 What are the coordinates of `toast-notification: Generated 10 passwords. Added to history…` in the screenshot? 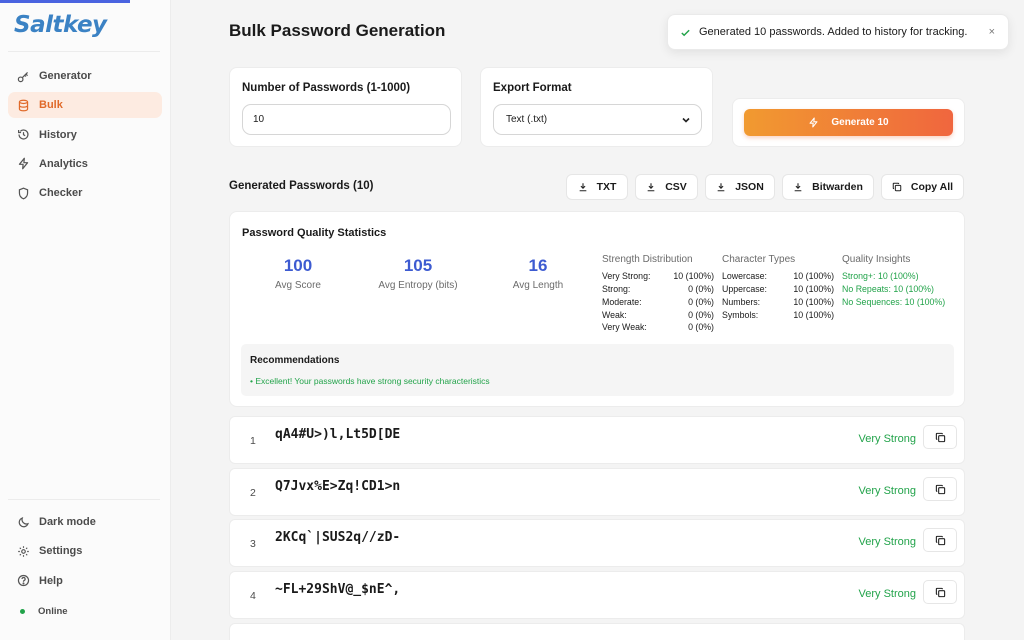 It's located at (838, 32).